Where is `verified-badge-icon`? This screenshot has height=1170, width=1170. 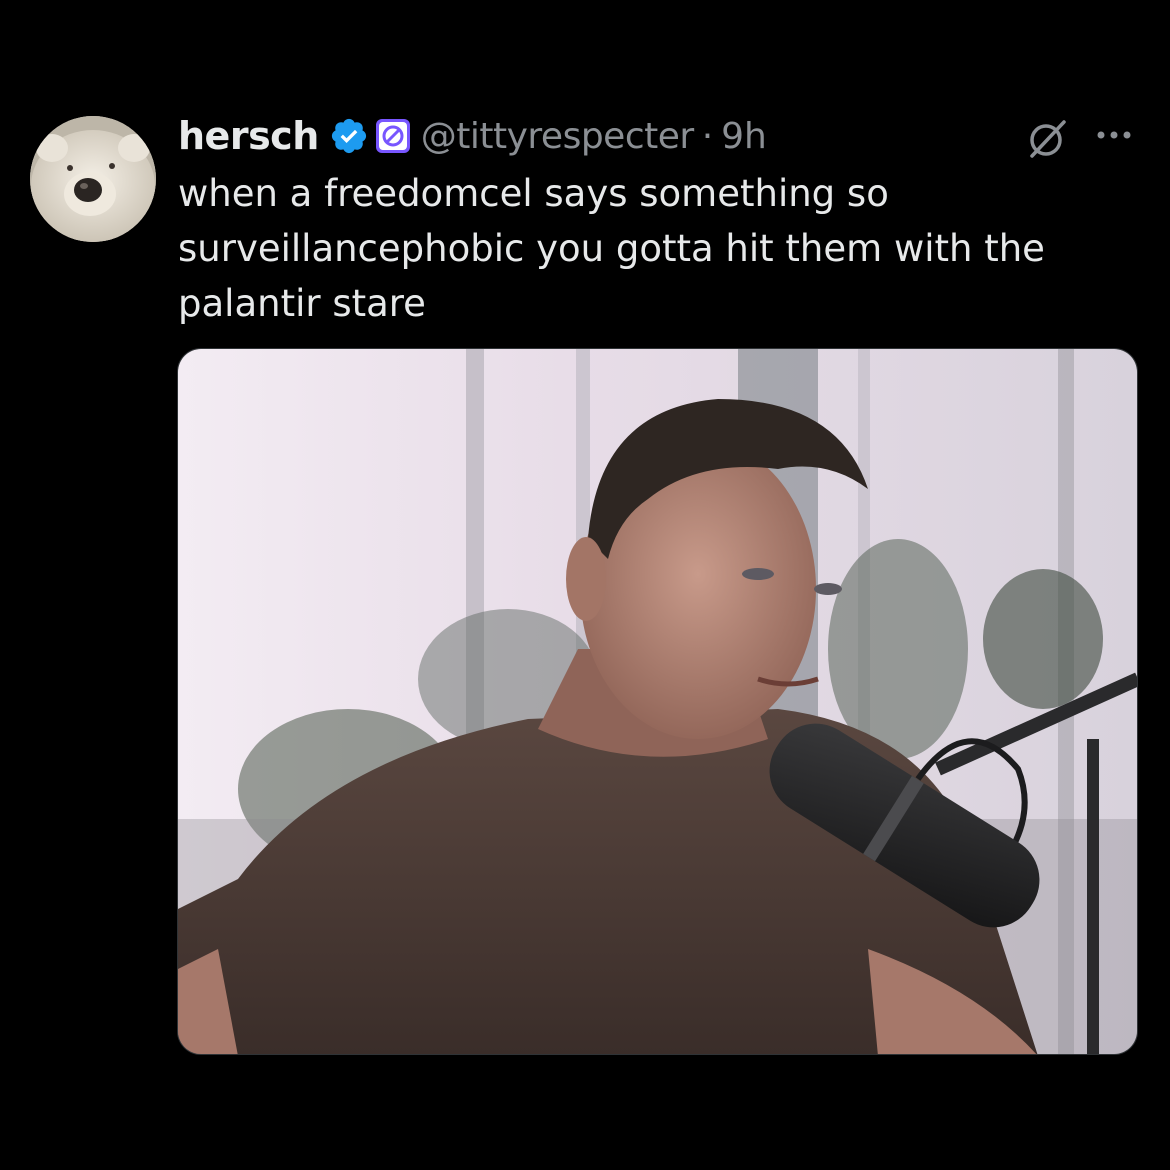 verified-badge-icon is located at coordinates (349, 136).